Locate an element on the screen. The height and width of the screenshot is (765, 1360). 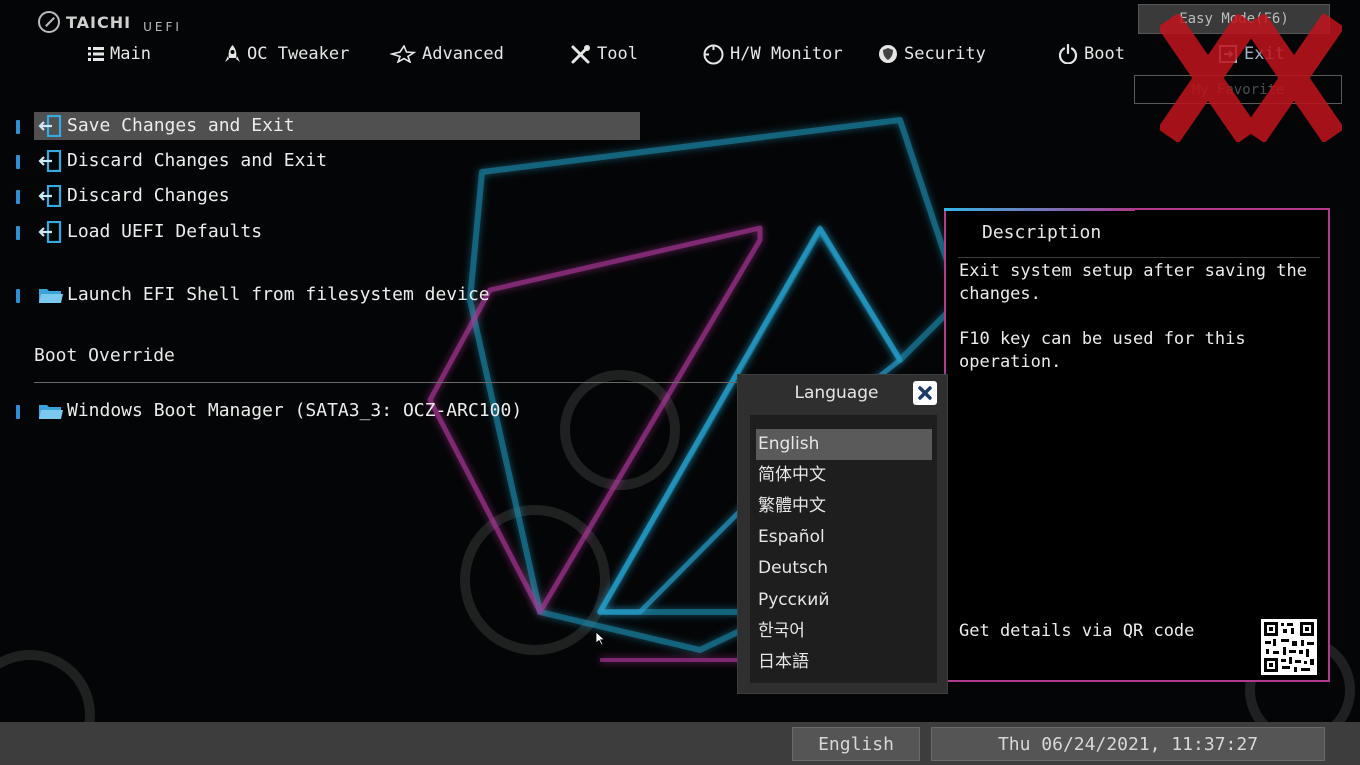
tab-security: Security is located at coordinates (932, 54).